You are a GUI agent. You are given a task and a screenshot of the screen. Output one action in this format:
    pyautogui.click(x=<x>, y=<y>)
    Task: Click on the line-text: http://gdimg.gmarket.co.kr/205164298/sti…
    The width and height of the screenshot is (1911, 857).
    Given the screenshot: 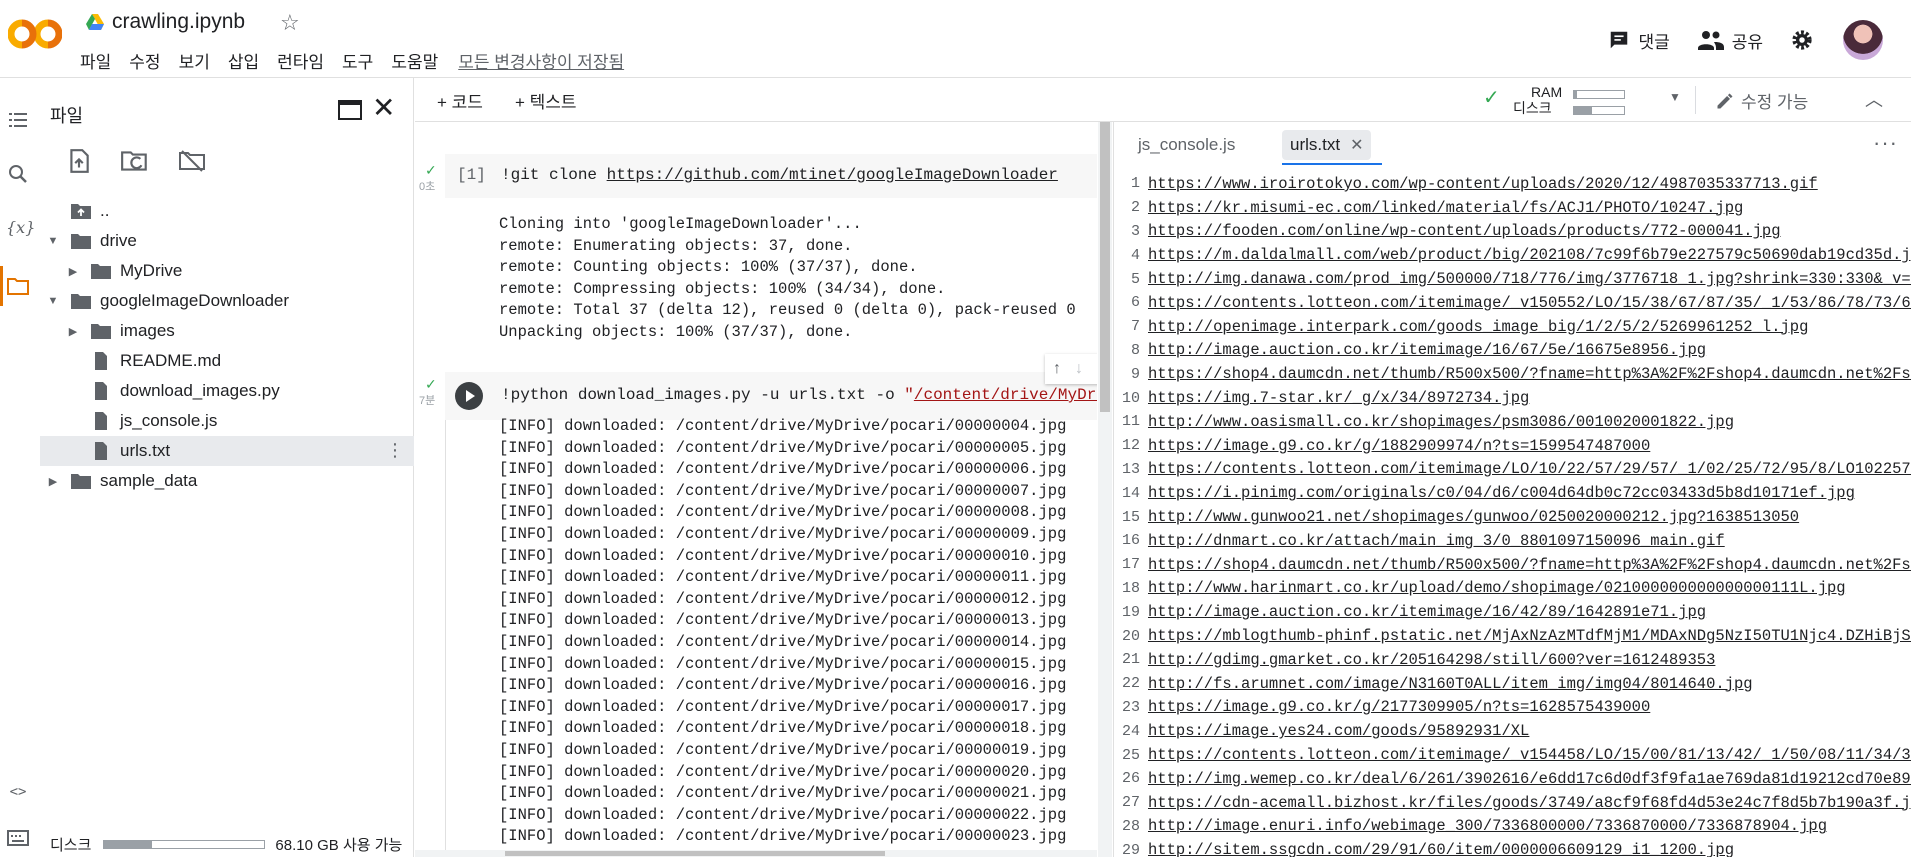 What is the action you would take?
    pyautogui.click(x=1431, y=660)
    